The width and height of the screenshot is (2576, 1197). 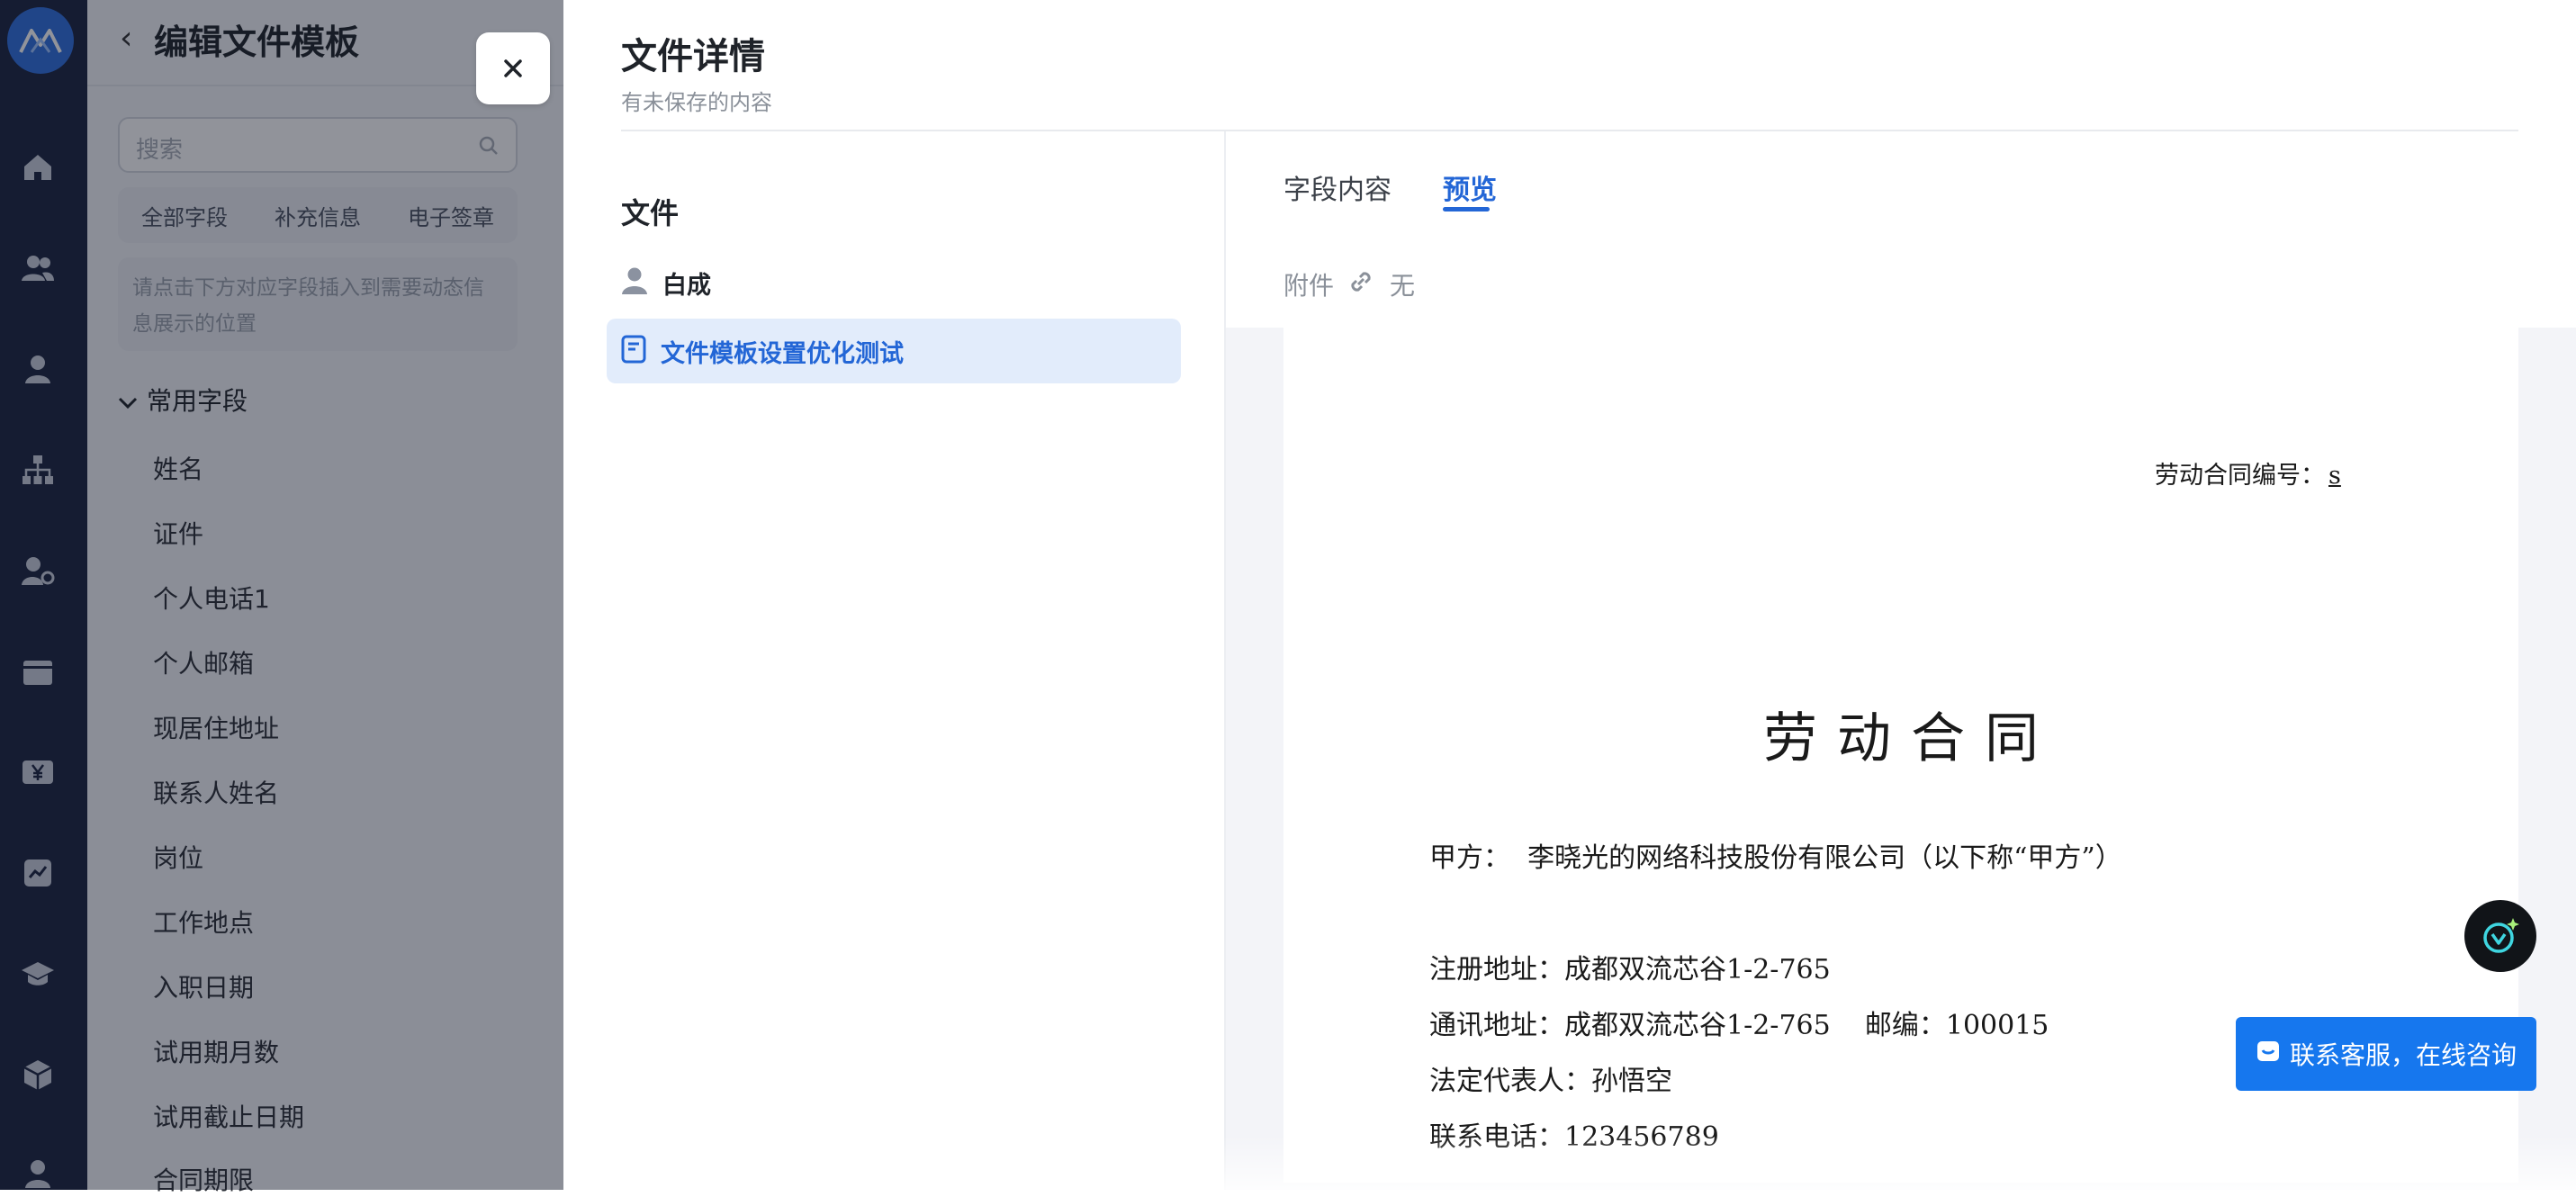 What do you see at coordinates (2268, 1054) in the screenshot?
I see `chat-icon` at bounding box center [2268, 1054].